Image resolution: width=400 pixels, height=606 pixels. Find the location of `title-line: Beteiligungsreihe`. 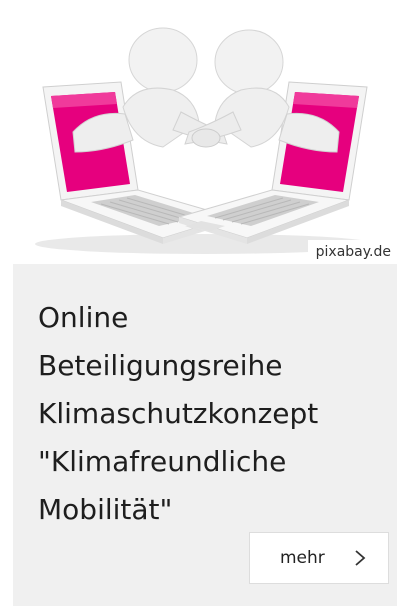

title-line: Beteiligungsreihe is located at coordinates (160, 365).